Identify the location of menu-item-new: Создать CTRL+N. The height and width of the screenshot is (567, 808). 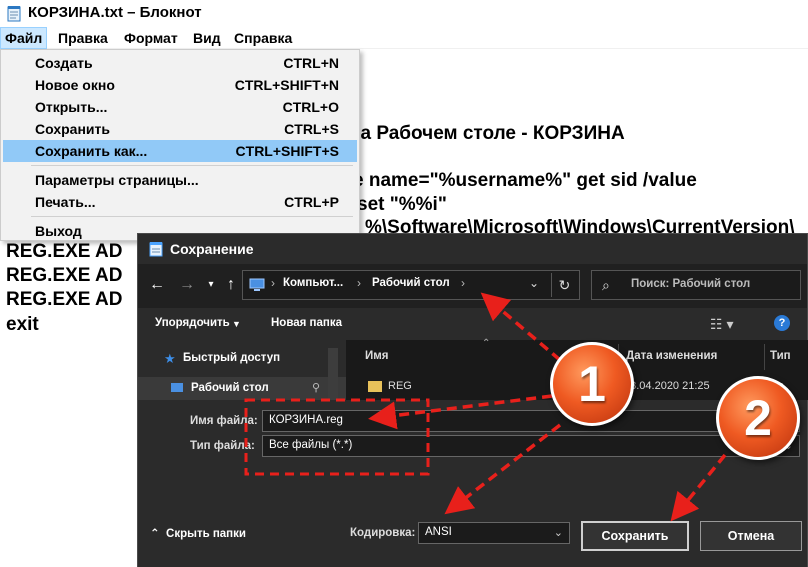
(180, 63).